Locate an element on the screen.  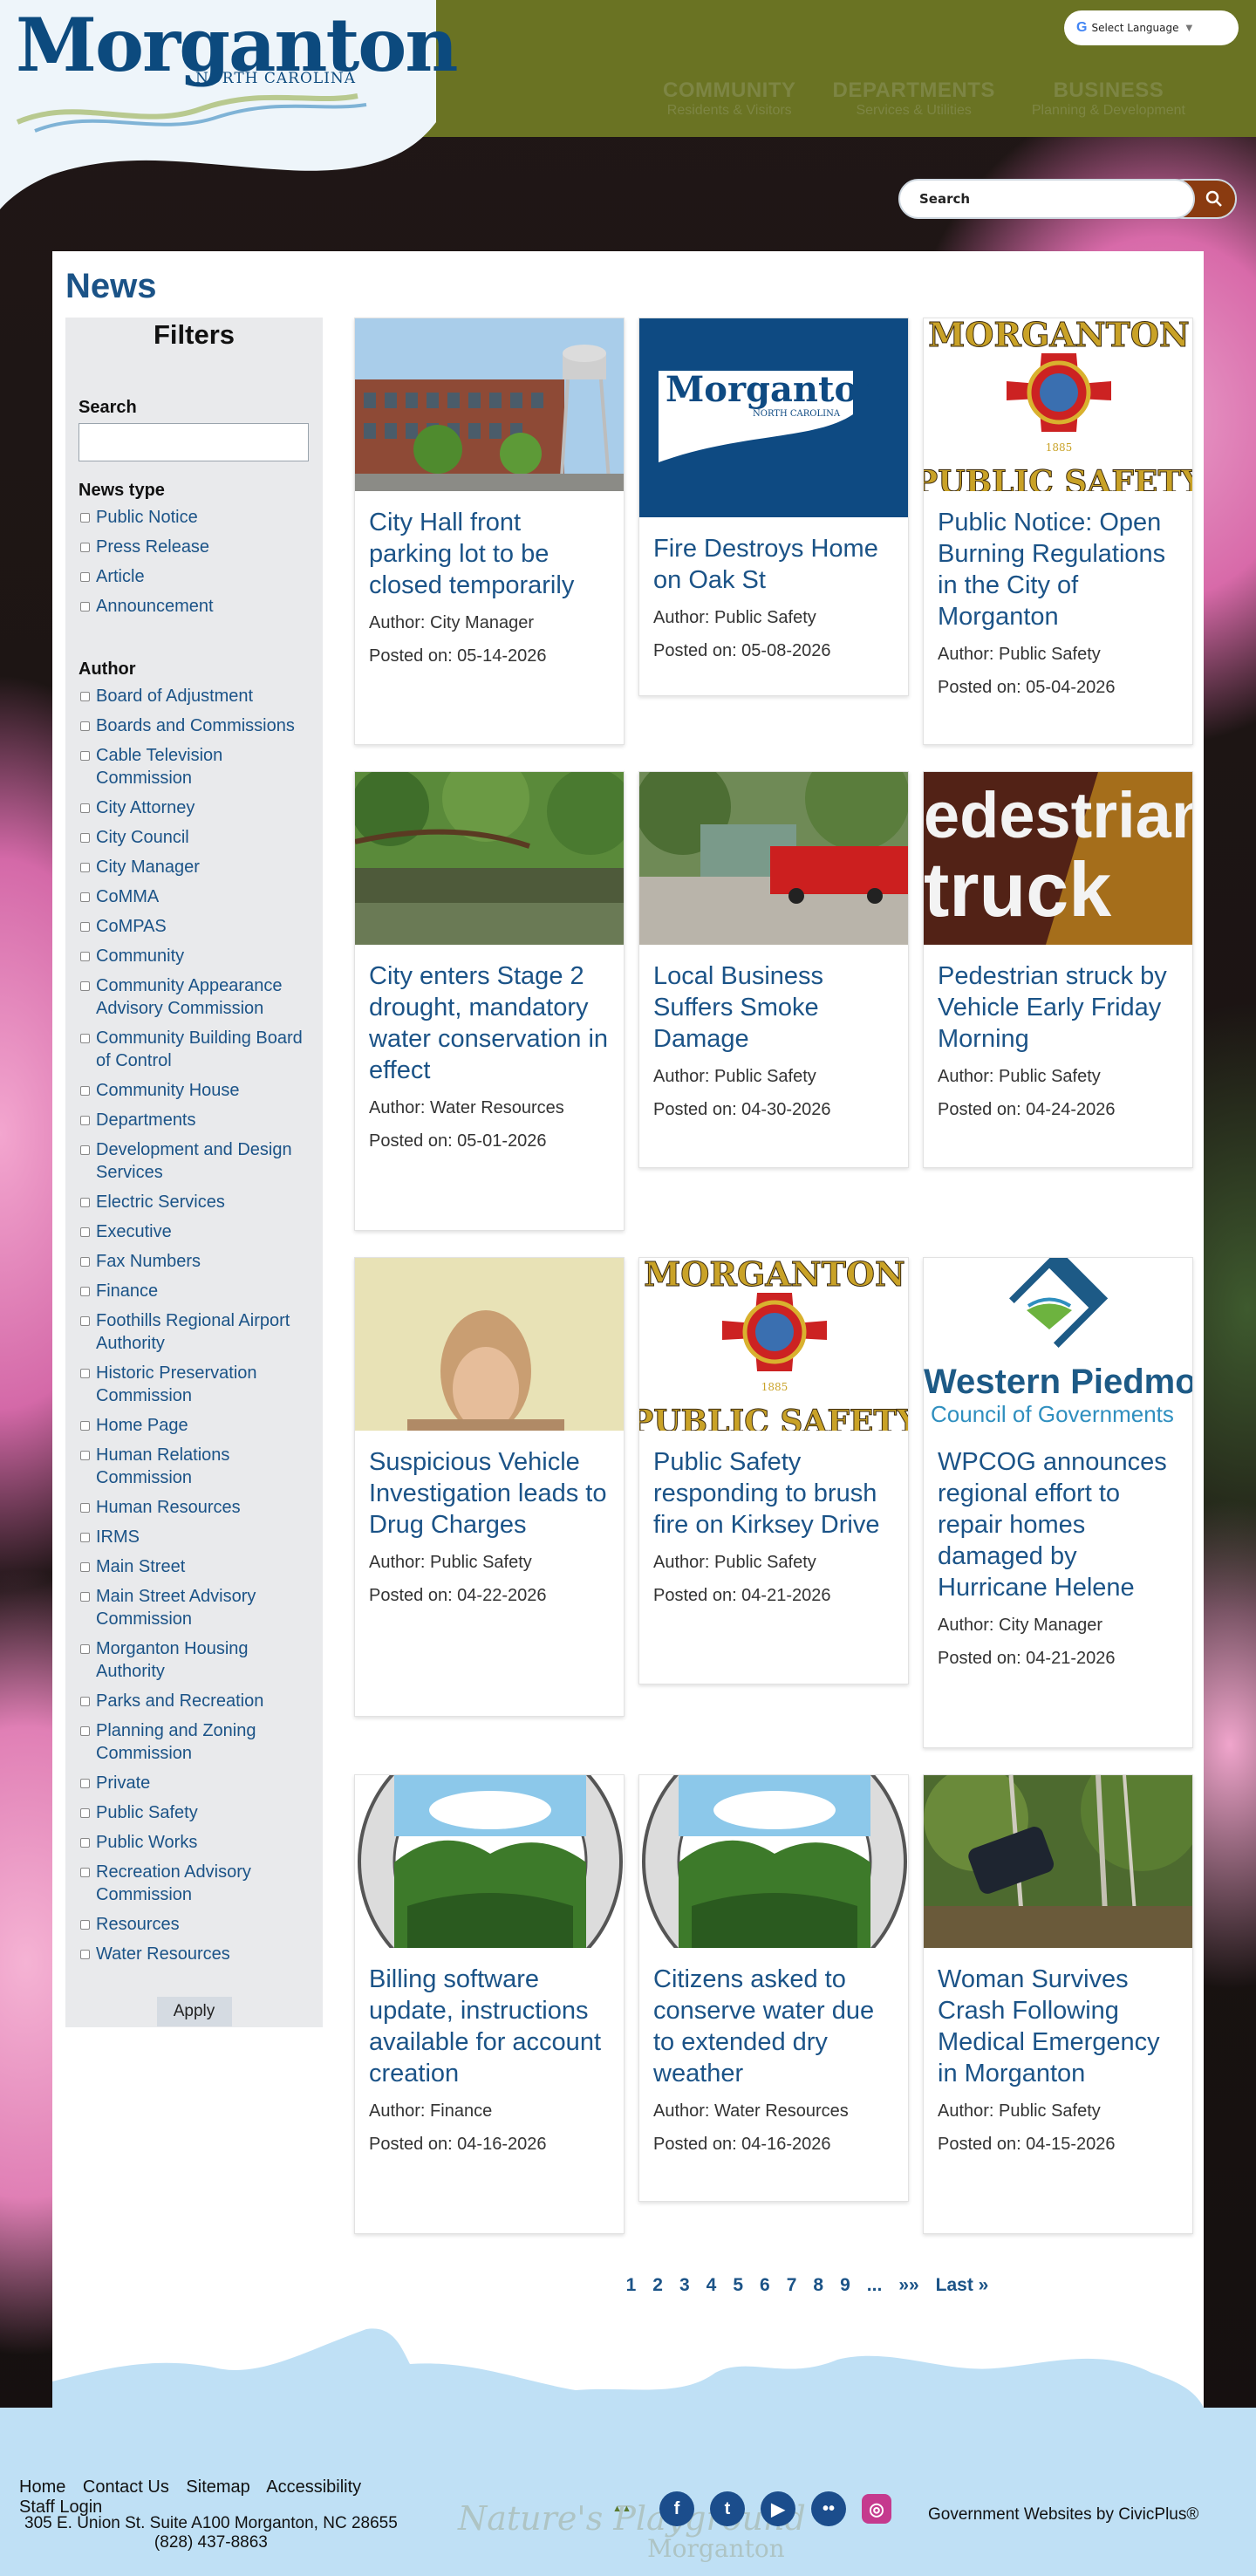
author-option: Main Street is located at coordinates (193, 1566).